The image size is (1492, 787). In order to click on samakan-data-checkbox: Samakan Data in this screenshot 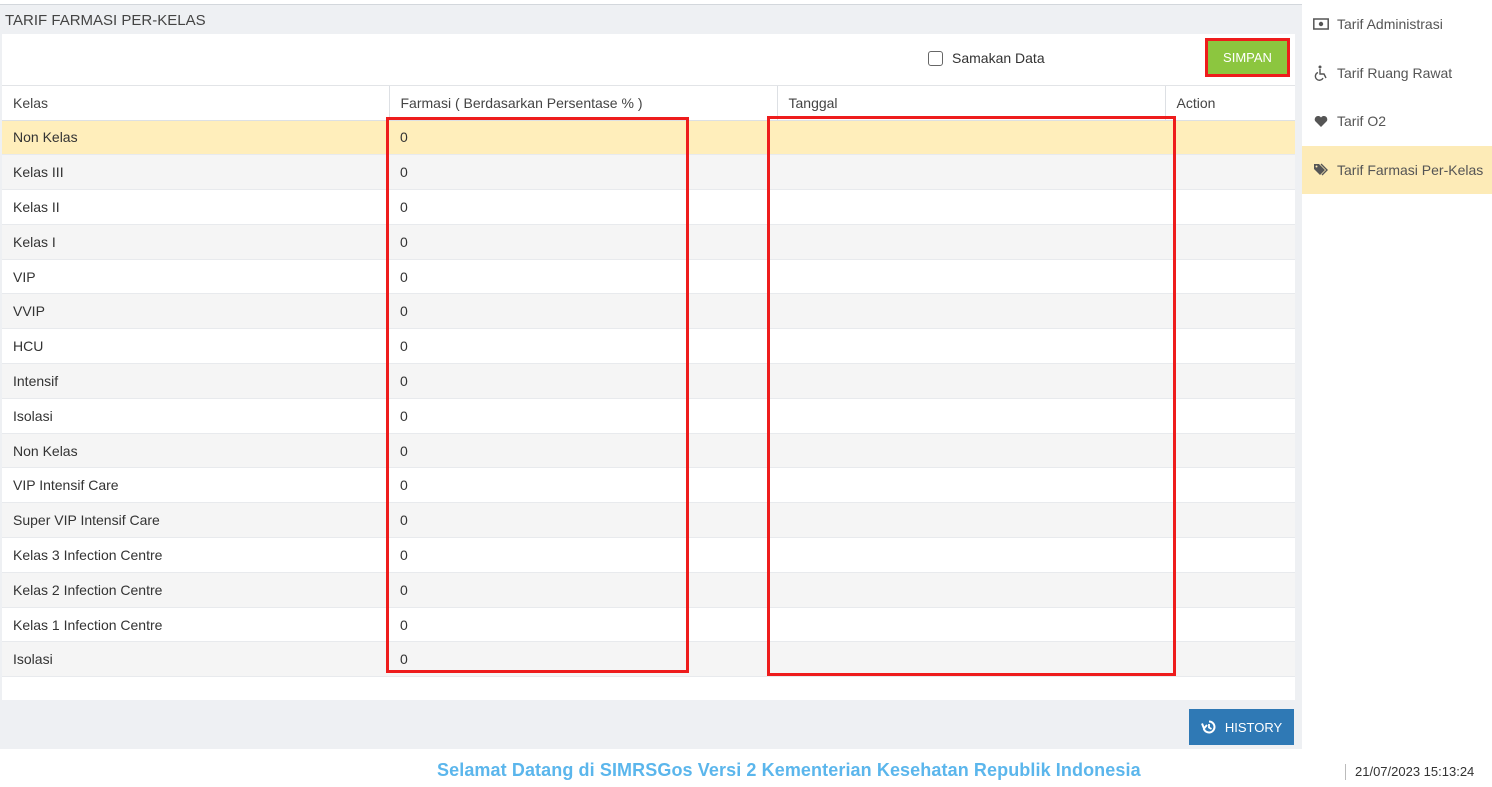, I will do `click(986, 58)`.